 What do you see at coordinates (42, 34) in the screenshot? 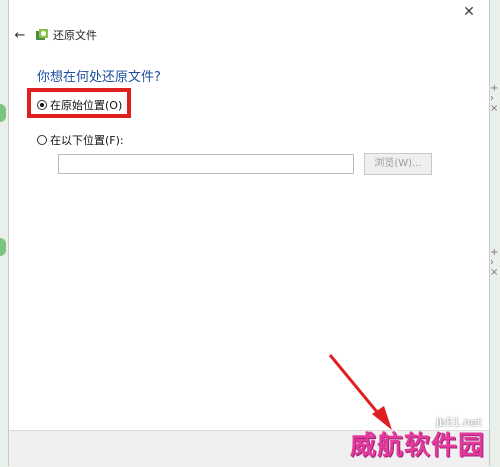
I see `file-history-icon` at bounding box center [42, 34].